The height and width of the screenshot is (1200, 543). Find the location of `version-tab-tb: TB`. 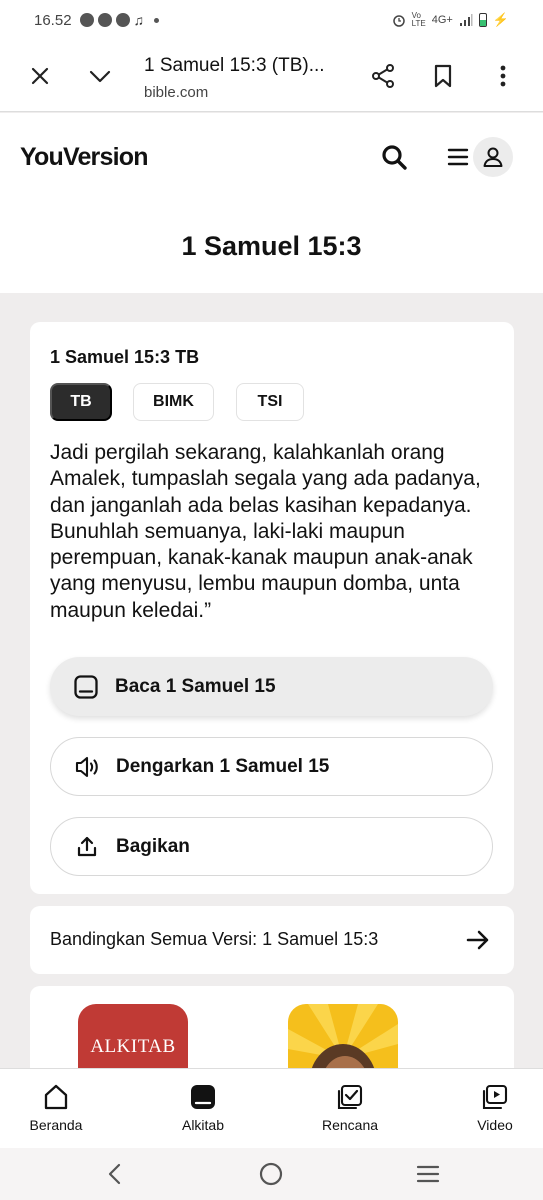

version-tab-tb: TB is located at coordinates (81, 402).